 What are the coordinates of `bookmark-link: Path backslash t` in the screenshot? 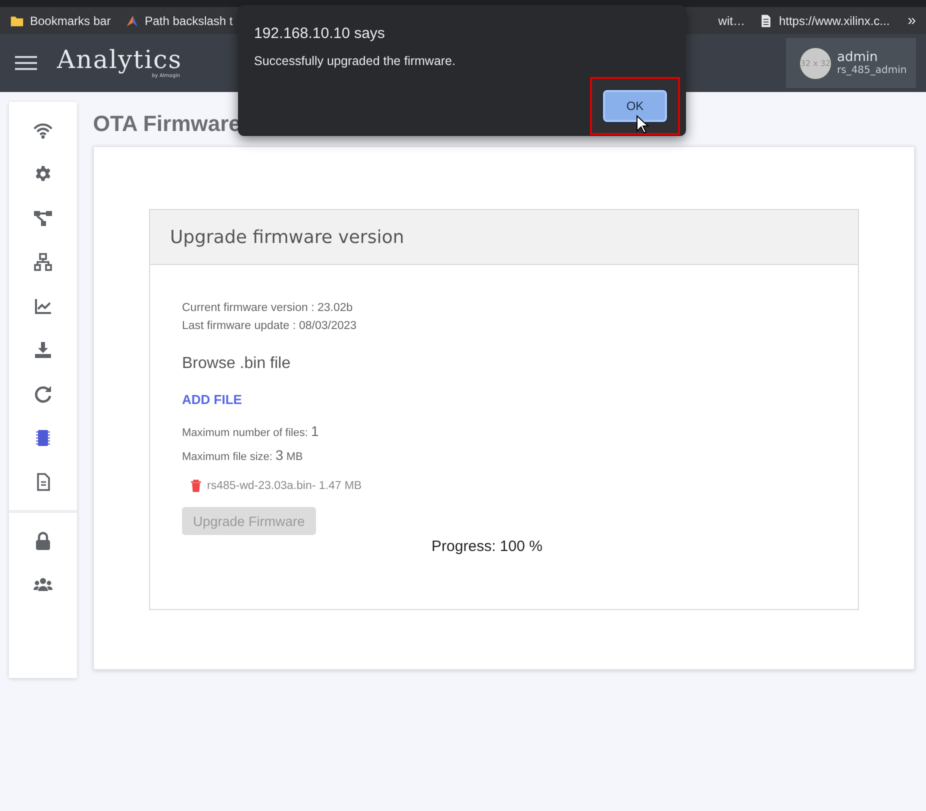 It's located at (188, 21).